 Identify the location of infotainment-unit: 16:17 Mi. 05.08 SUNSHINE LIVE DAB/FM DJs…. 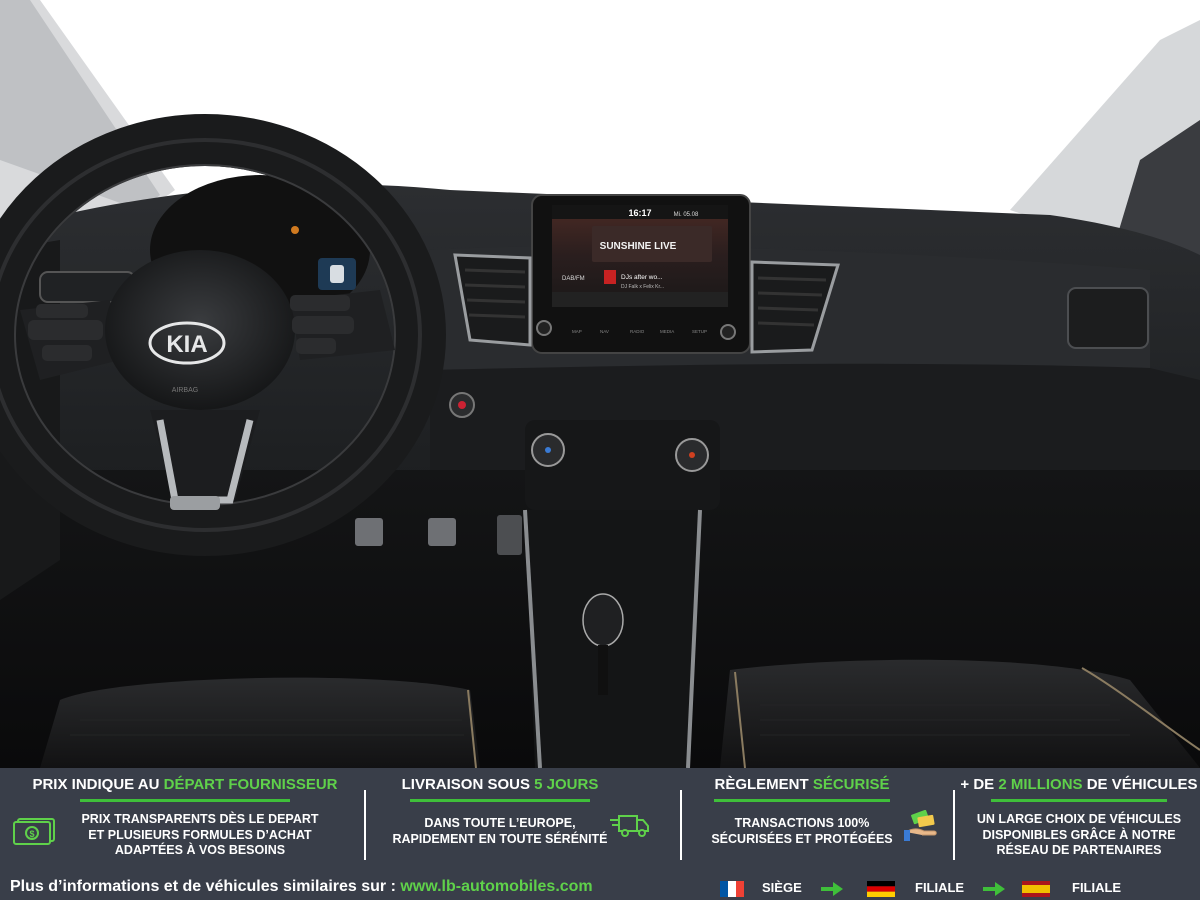
(641, 274).